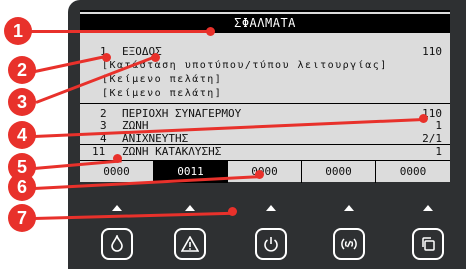 This screenshot has width=466, height=269. What do you see at coordinates (103, 125) in the screenshot?
I see `row-number: 3` at bounding box center [103, 125].